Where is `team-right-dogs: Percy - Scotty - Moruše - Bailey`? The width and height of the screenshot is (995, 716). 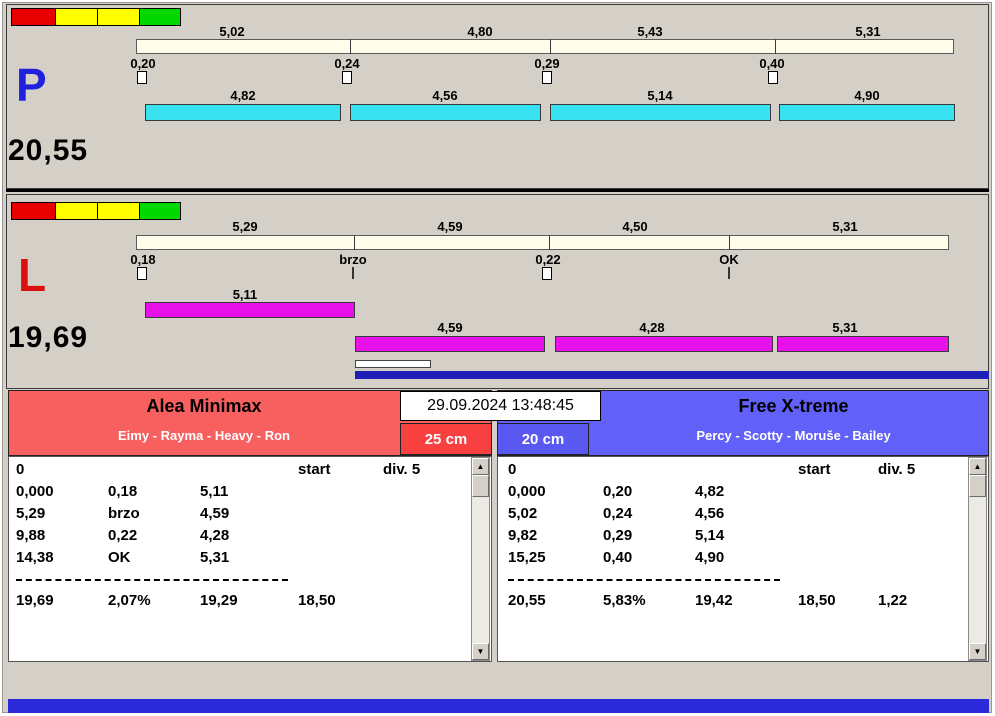
team-right-dogs: Percy - Scotty - Moruše - Bailey is located at coordinates (793, 435).